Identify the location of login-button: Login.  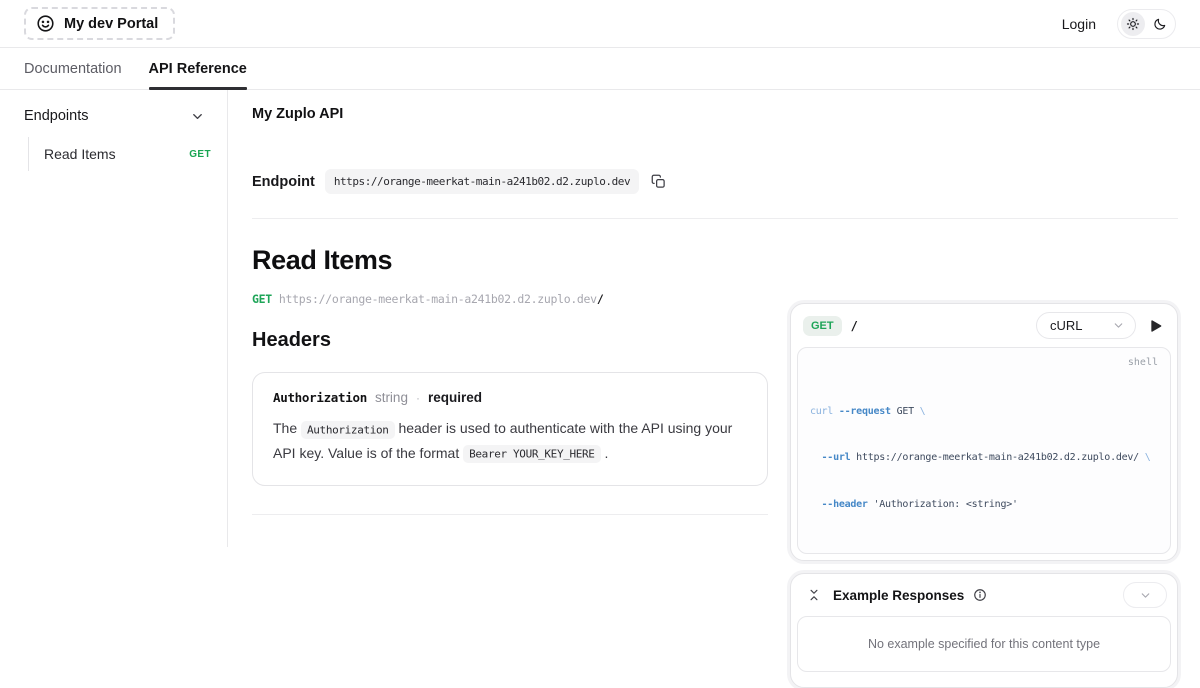
(1079, 24).